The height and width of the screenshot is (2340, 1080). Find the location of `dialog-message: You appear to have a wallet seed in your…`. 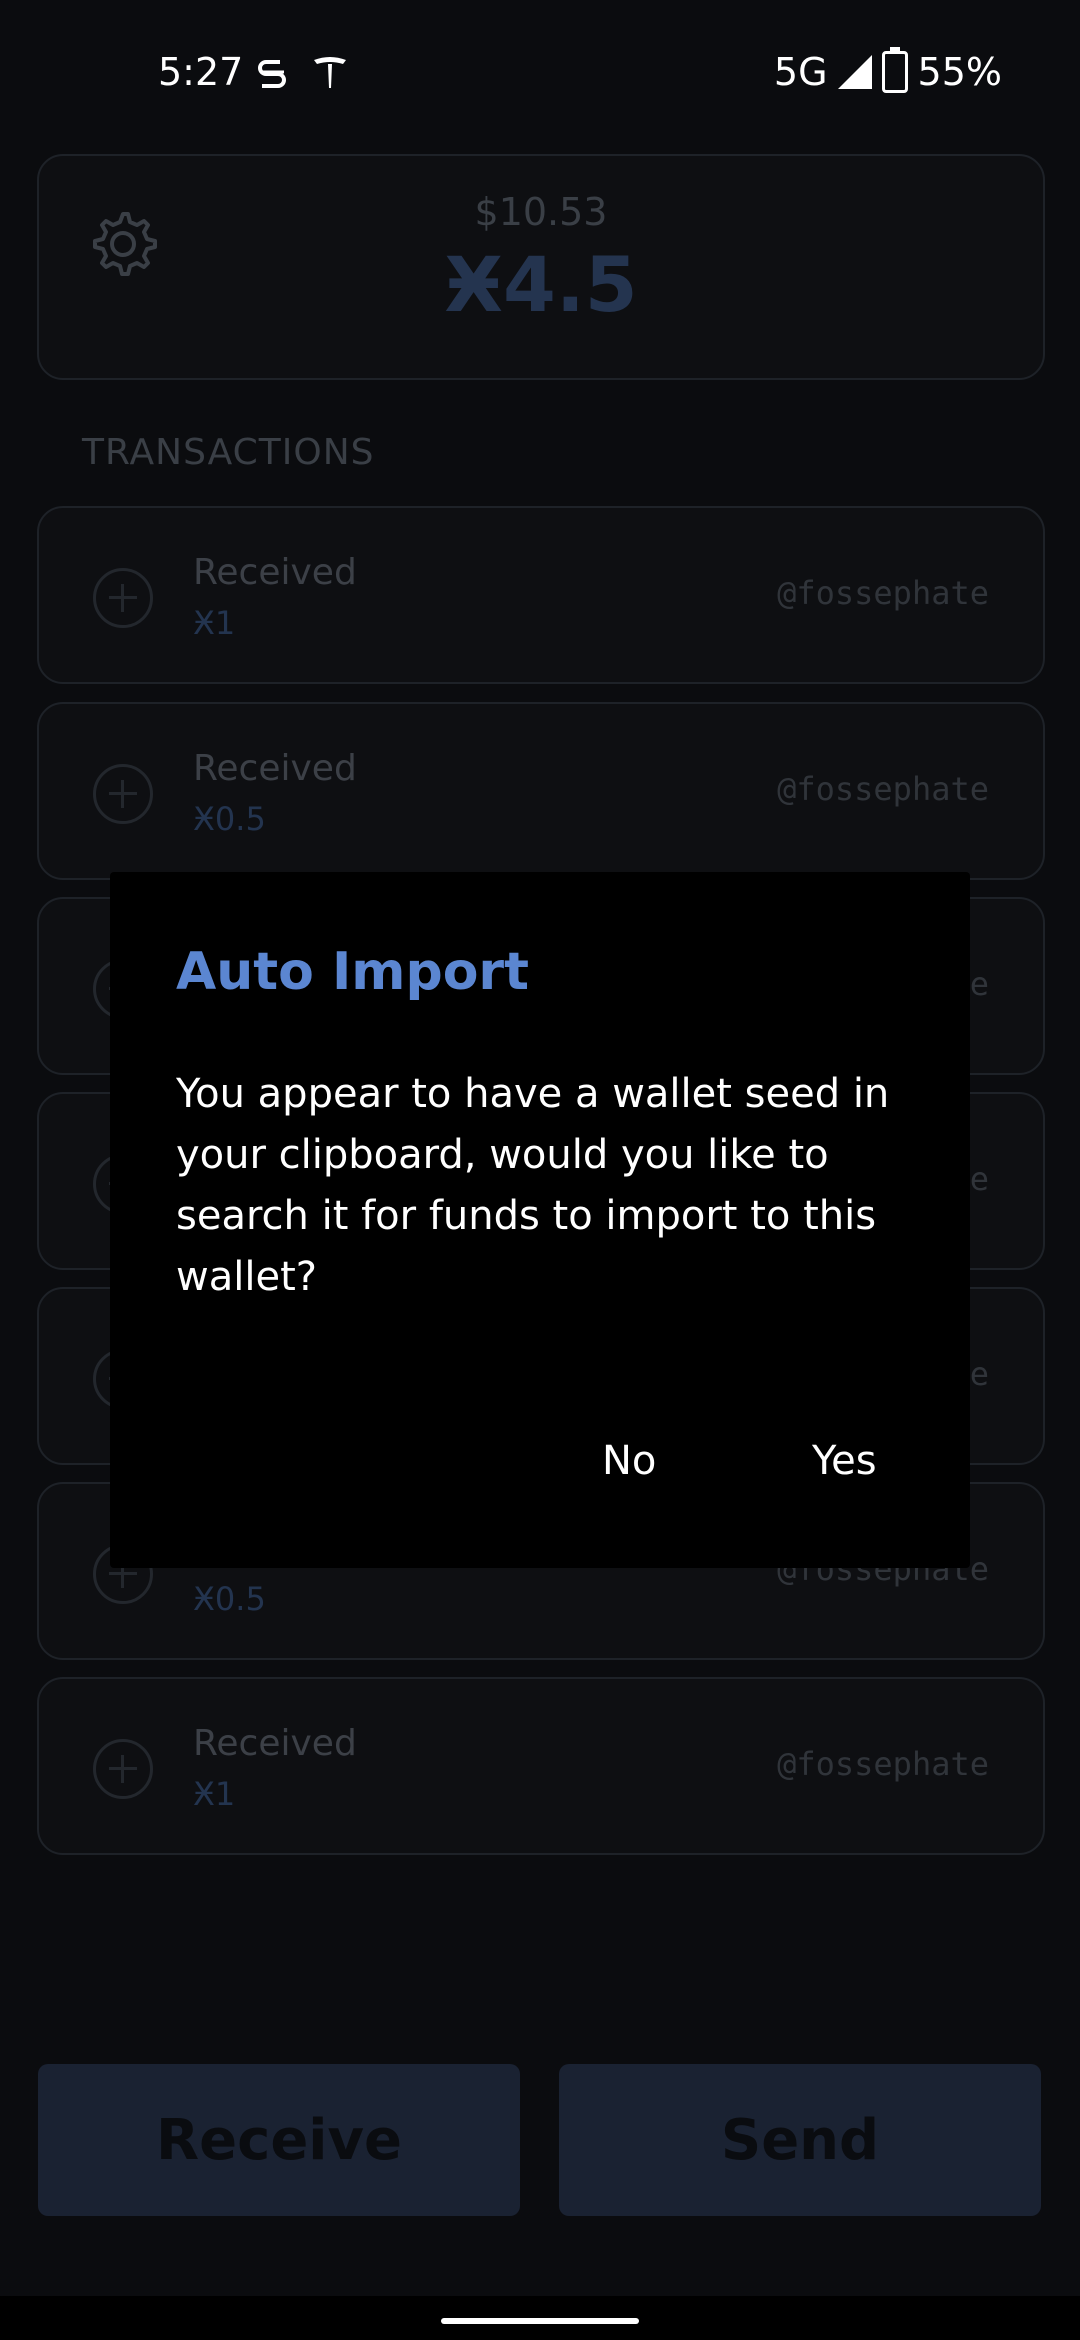

dialog-message: You appear to have a wallet seed in your… is located at coordinates (533, 1185).